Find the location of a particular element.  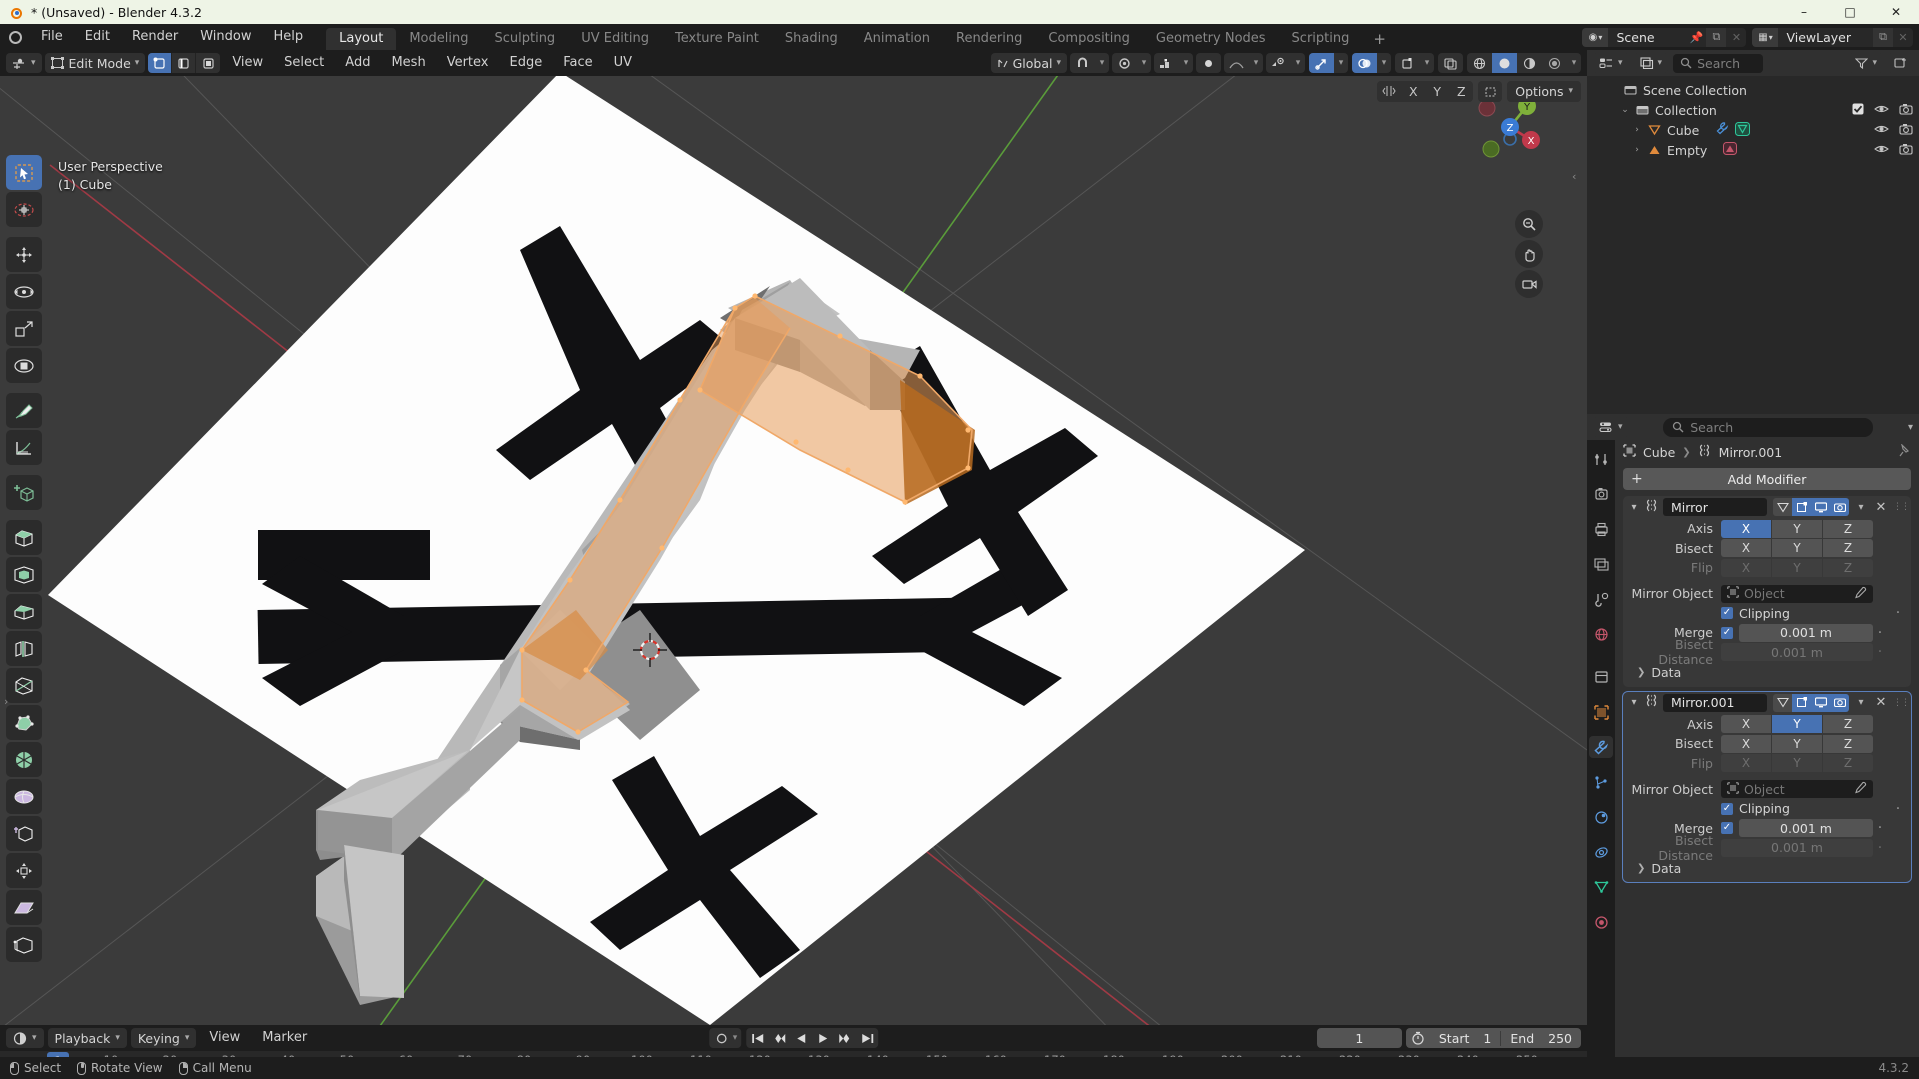

outliner-display-mode-button: ▾ is located at coordinates (1651, 63).